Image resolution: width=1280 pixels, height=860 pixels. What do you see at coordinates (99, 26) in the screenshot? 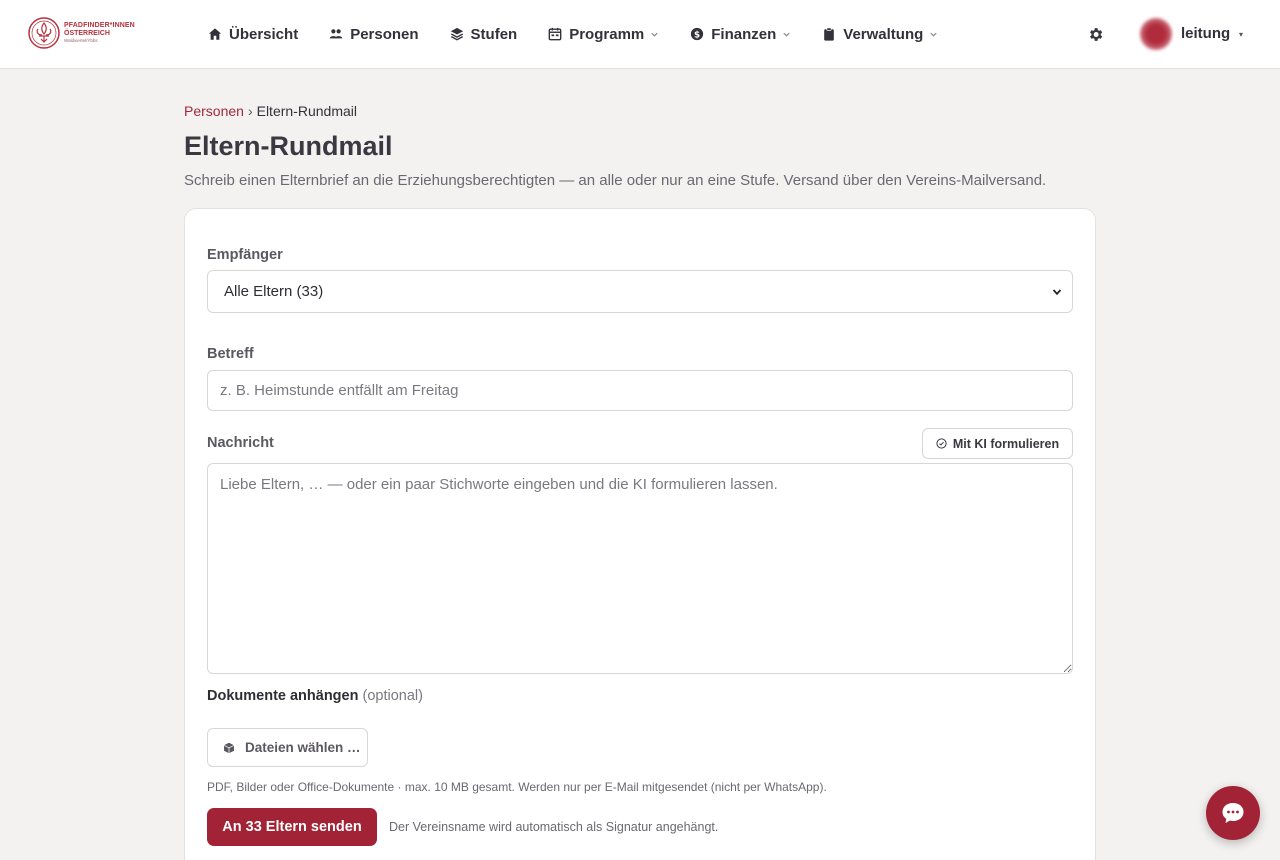
I see `logo-line-1: PFADFINDER*INNEN` at bounding box center [99, 26].